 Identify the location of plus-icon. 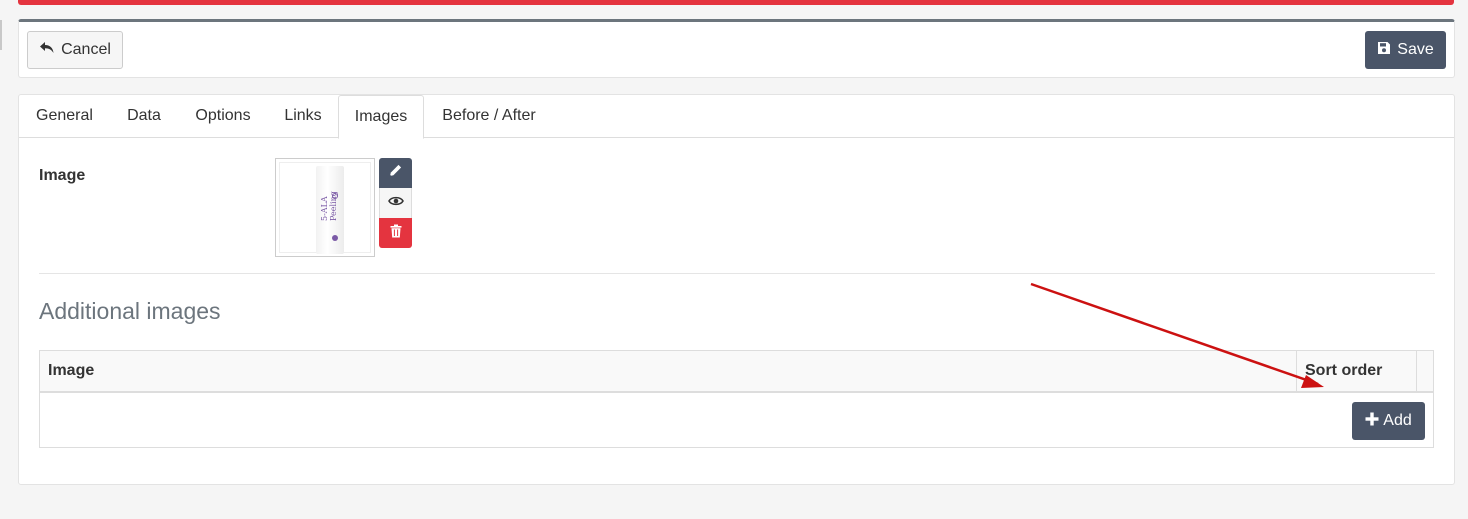
(1372, 421).